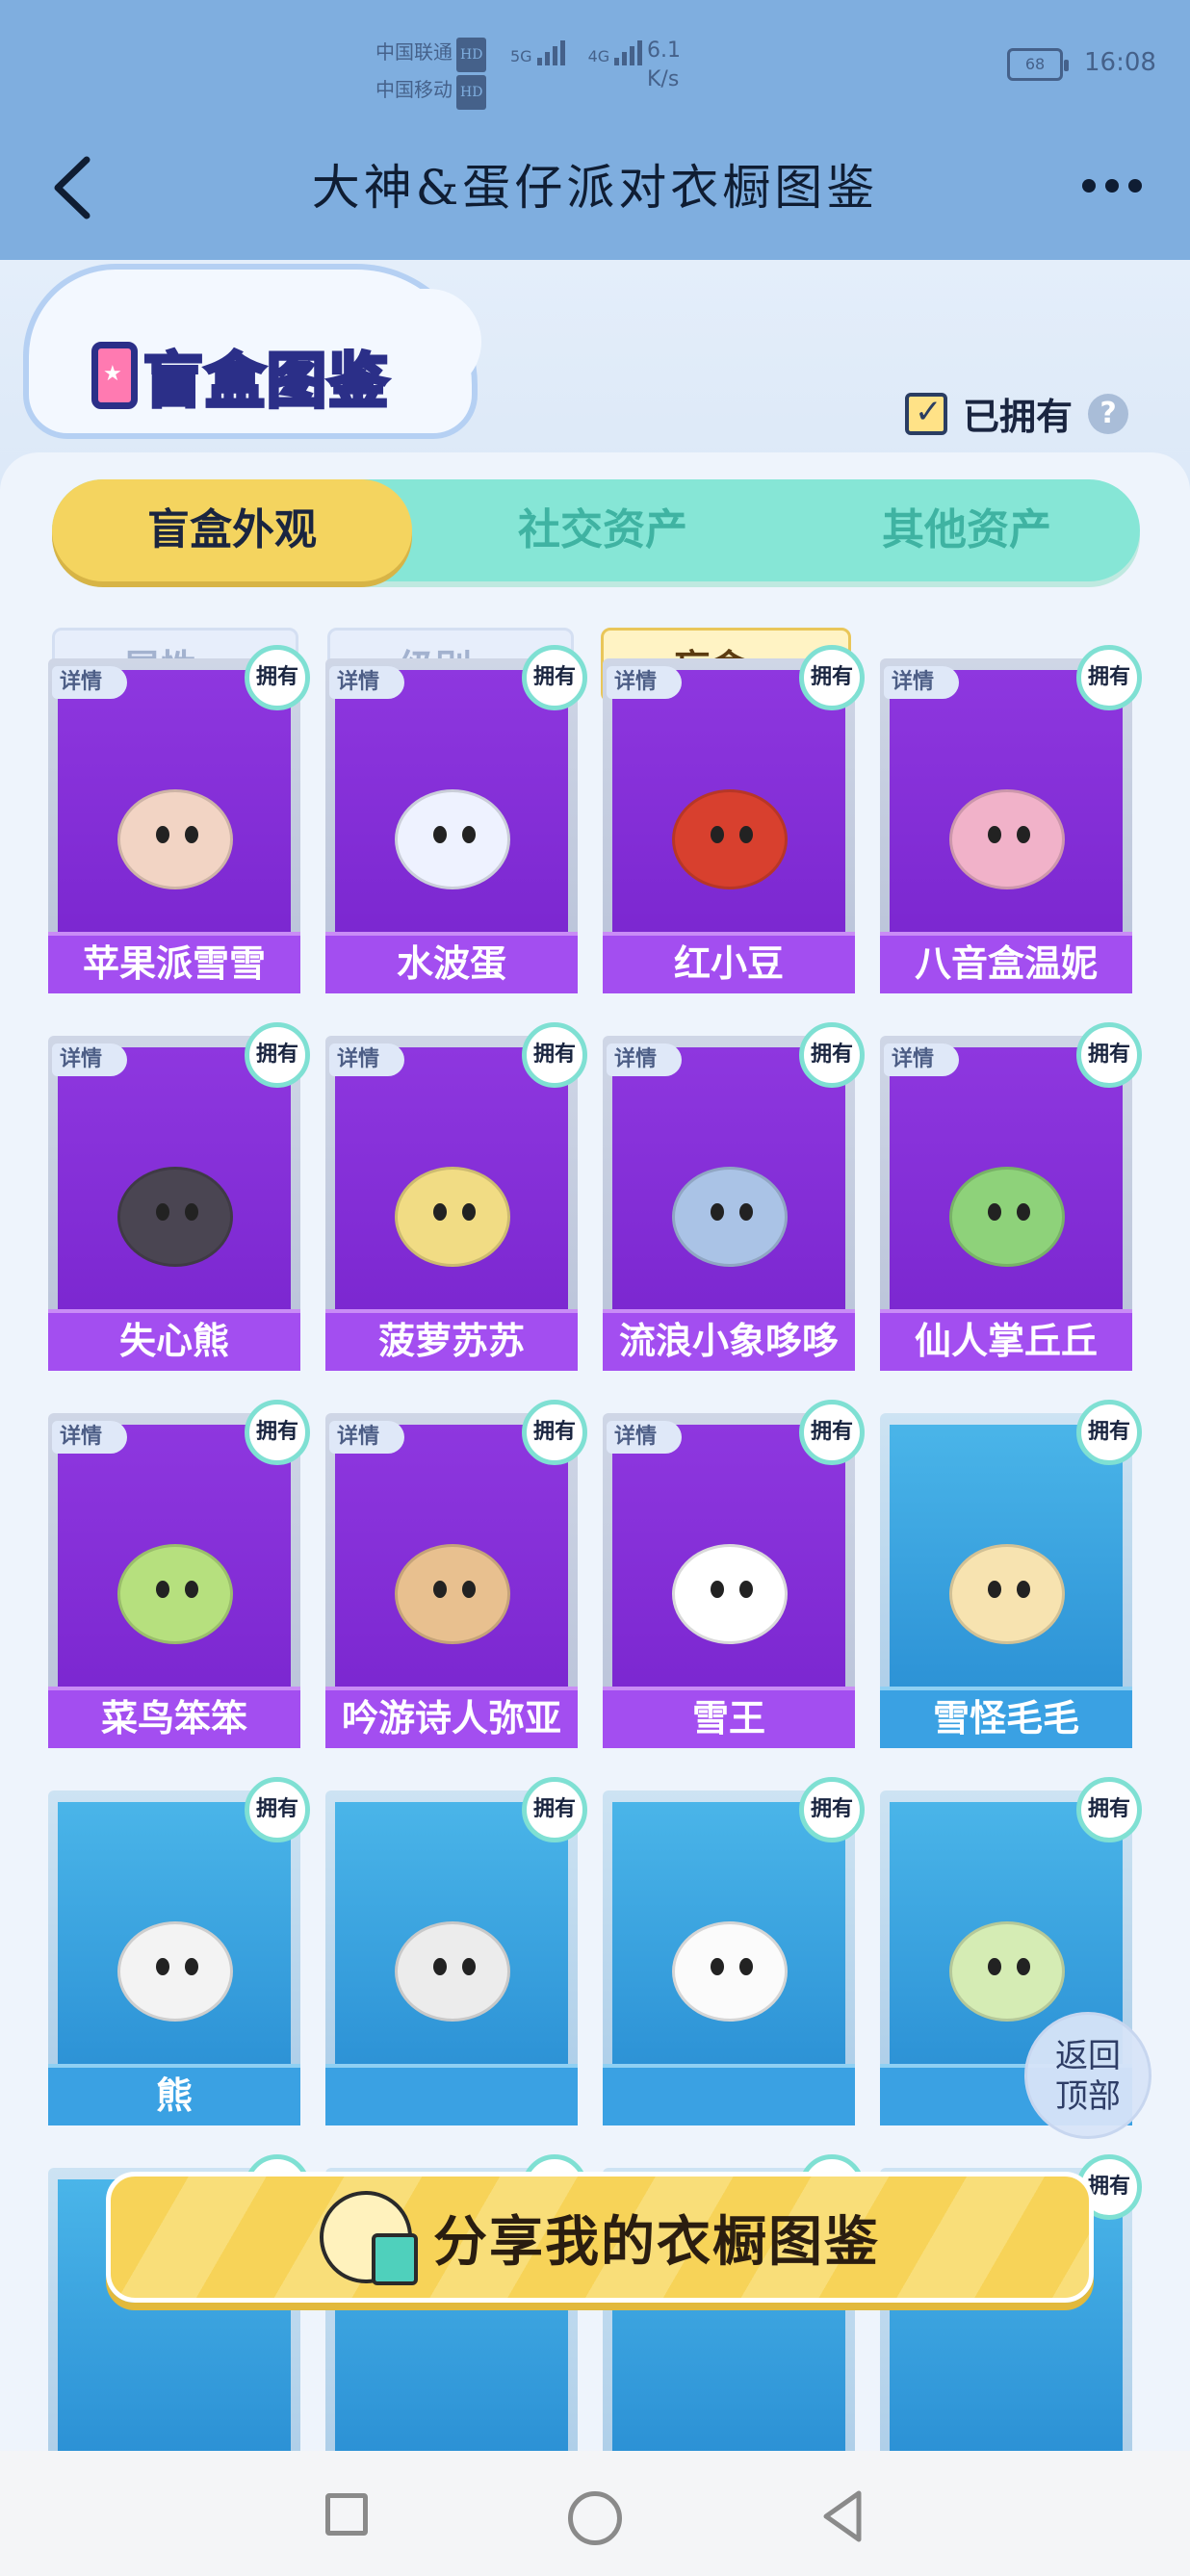 This screenshot has width=1190, height=2576. I want to click on net-speed: 6.1 K/s, so click(664, 65).